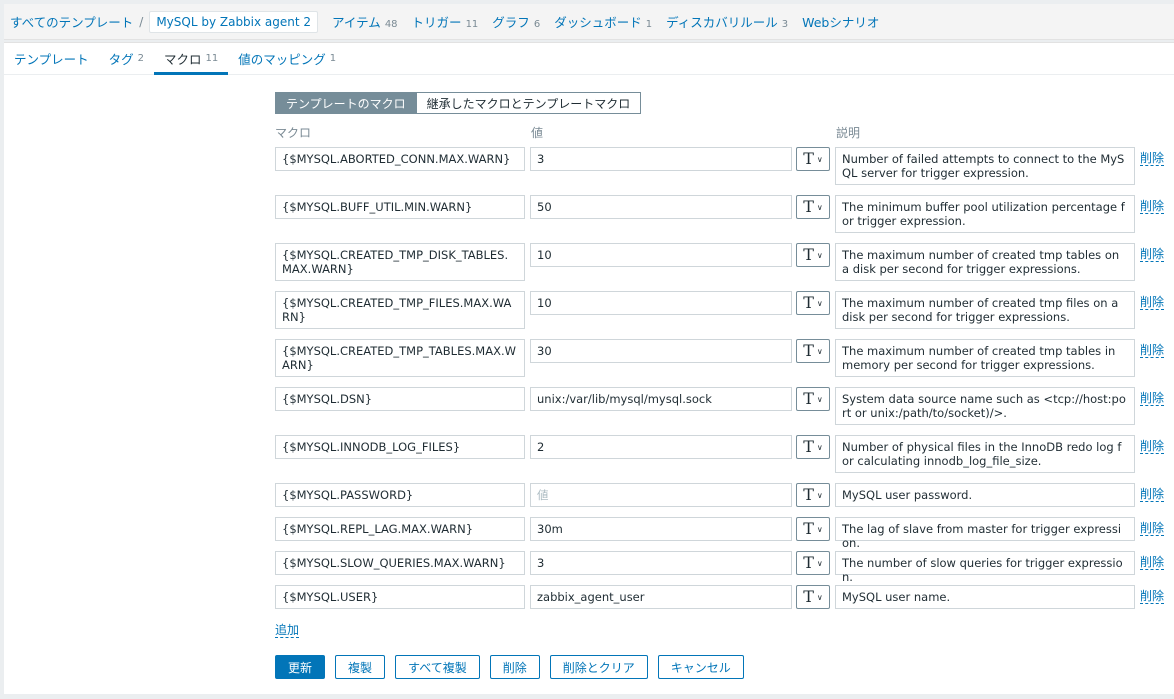  What do you see at coordinates (661, 351) in the screenshot?
I see `macro-value-input: 30` at bounding box center [661, 351].